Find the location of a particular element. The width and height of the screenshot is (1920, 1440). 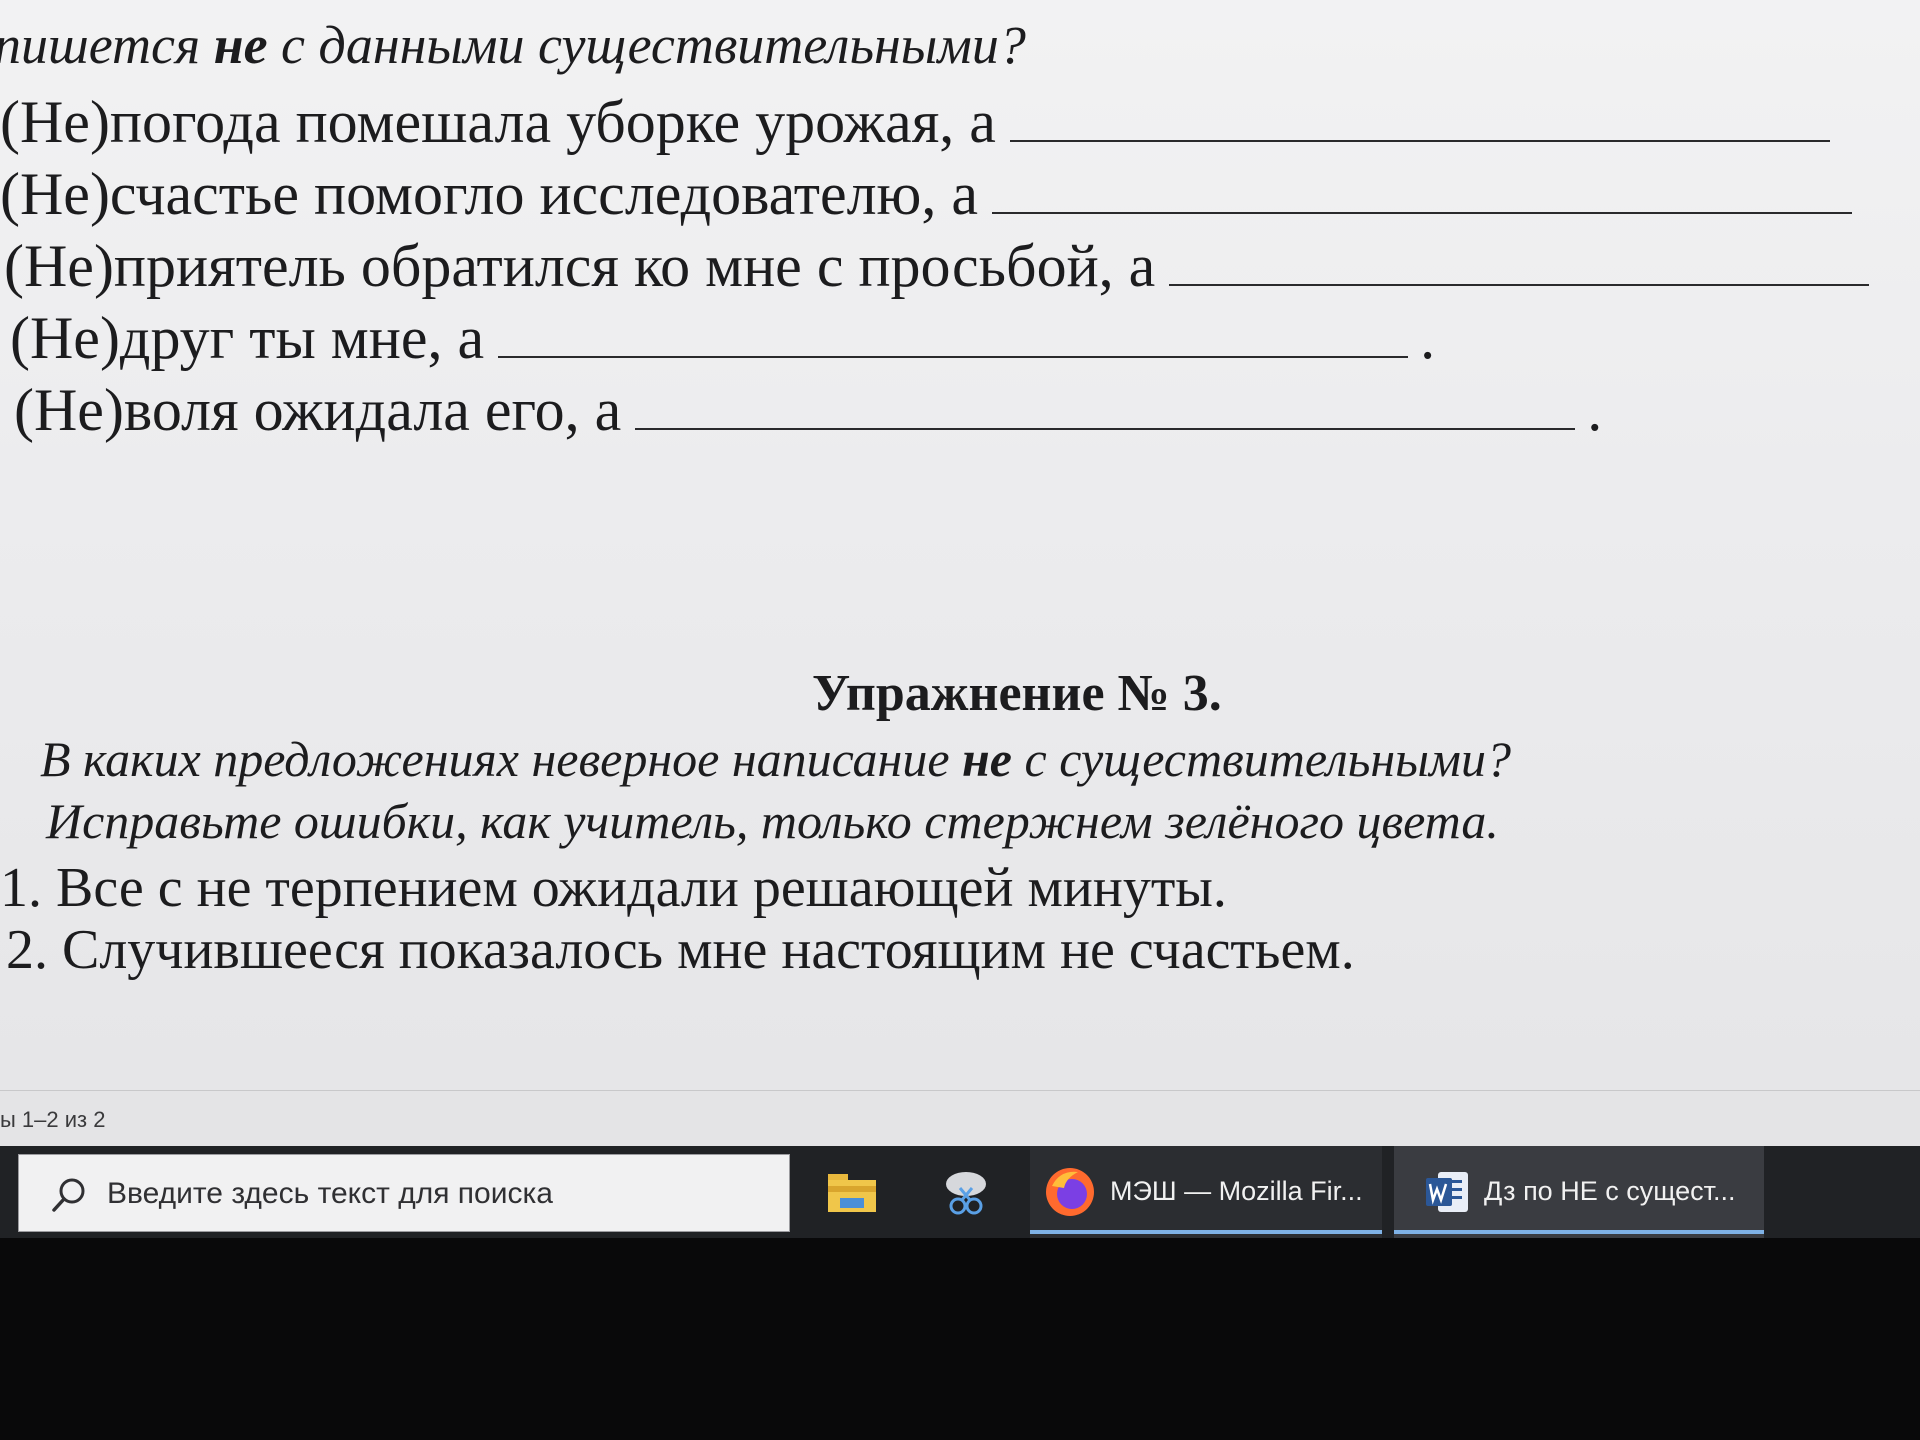

word-icon is located at coordinates (1447, 1192).